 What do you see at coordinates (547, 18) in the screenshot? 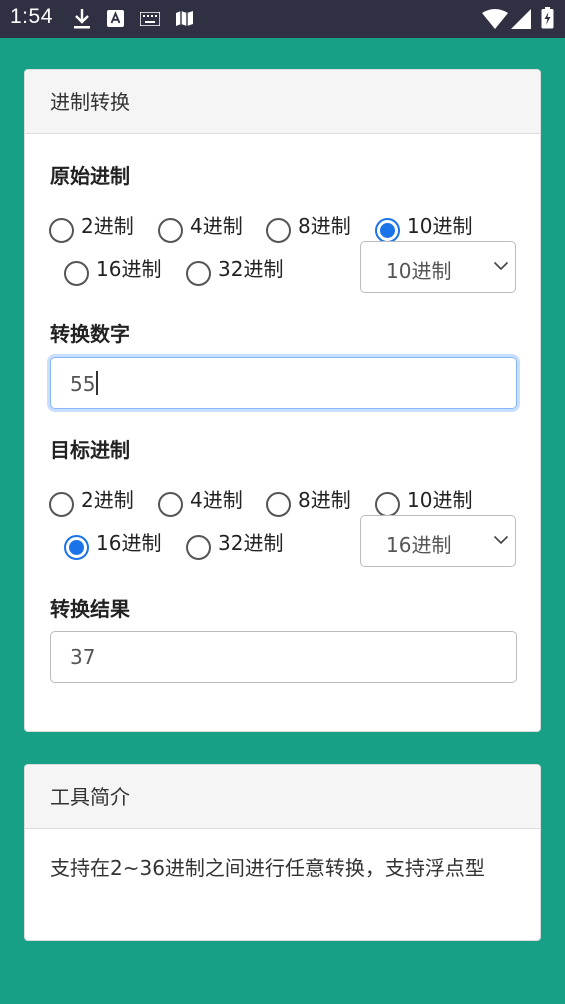
I see `battery-icon` at bounding box center [547, 18].